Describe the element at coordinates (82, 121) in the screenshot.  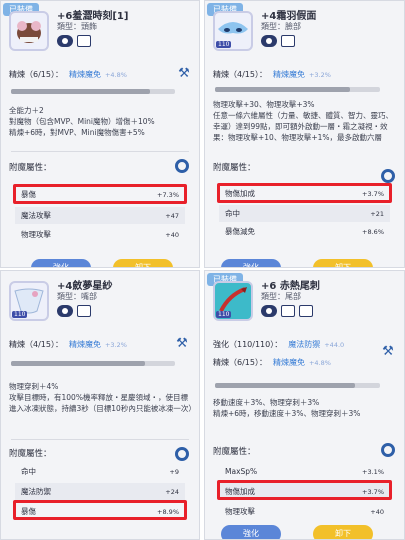
I see `desc-line: 對魔物（包含MVP、Mini魔物）增傷＋10%` at that location.